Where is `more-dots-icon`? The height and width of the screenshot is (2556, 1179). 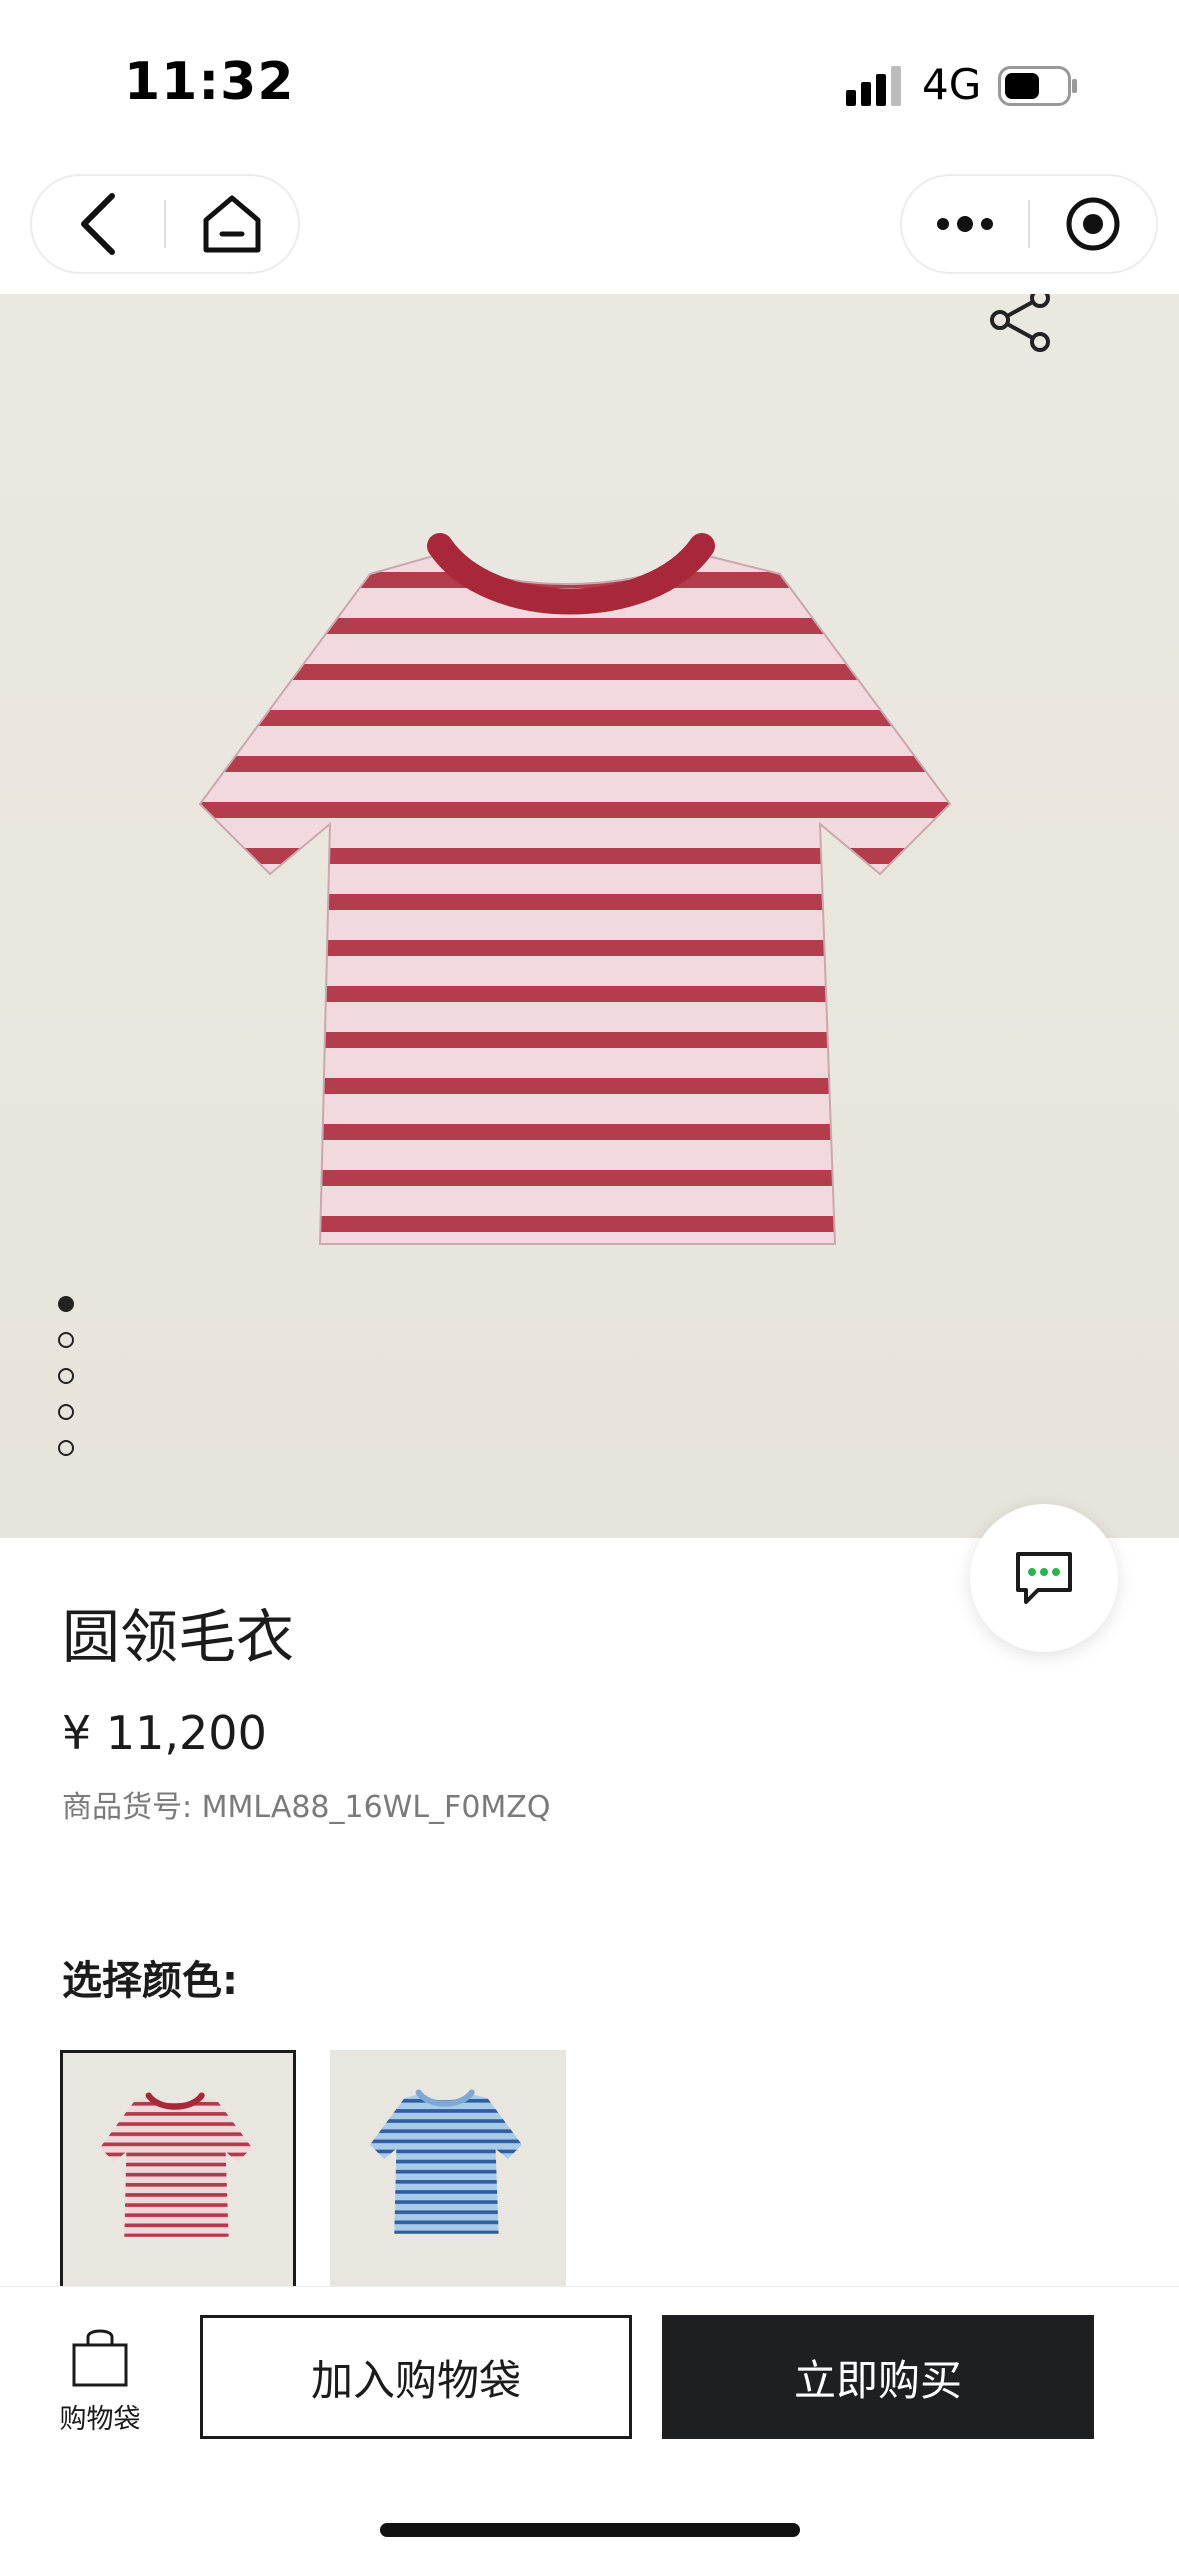
more-dots-icon is located at coordinates (965, 224).